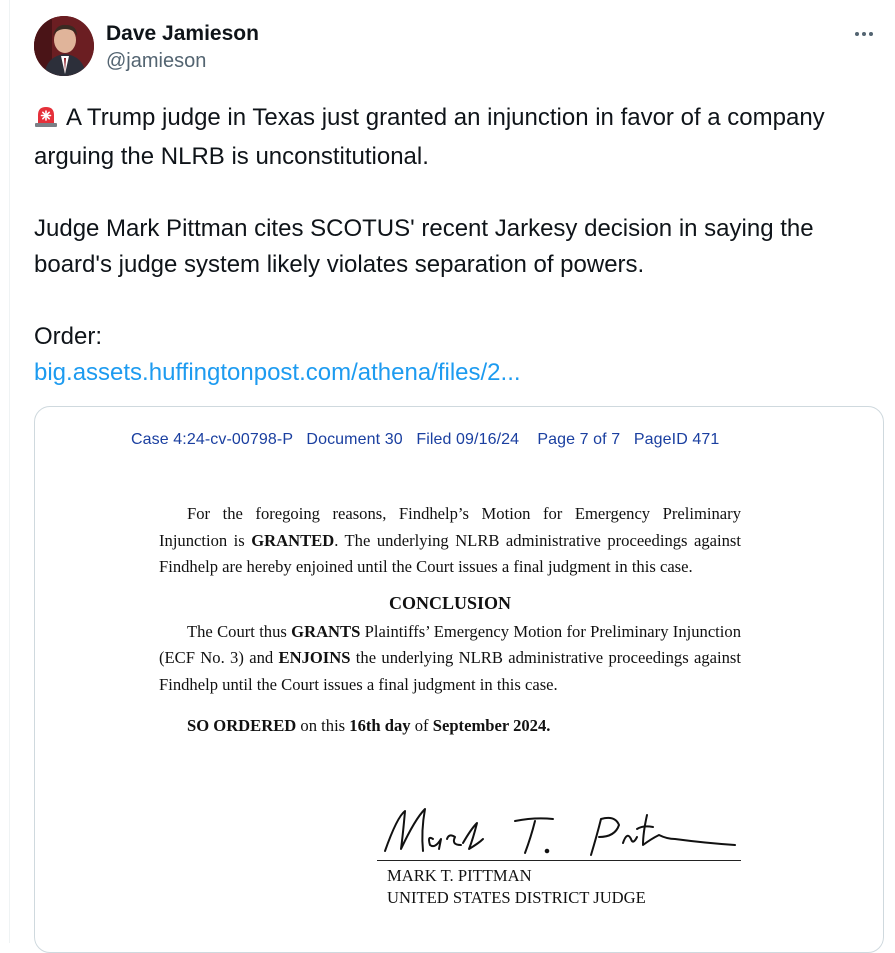  What do you see at coordinates (380, 725) in the screenshot?
I see `doc-bold-day: 16th day` at bounding box center [380, 725].